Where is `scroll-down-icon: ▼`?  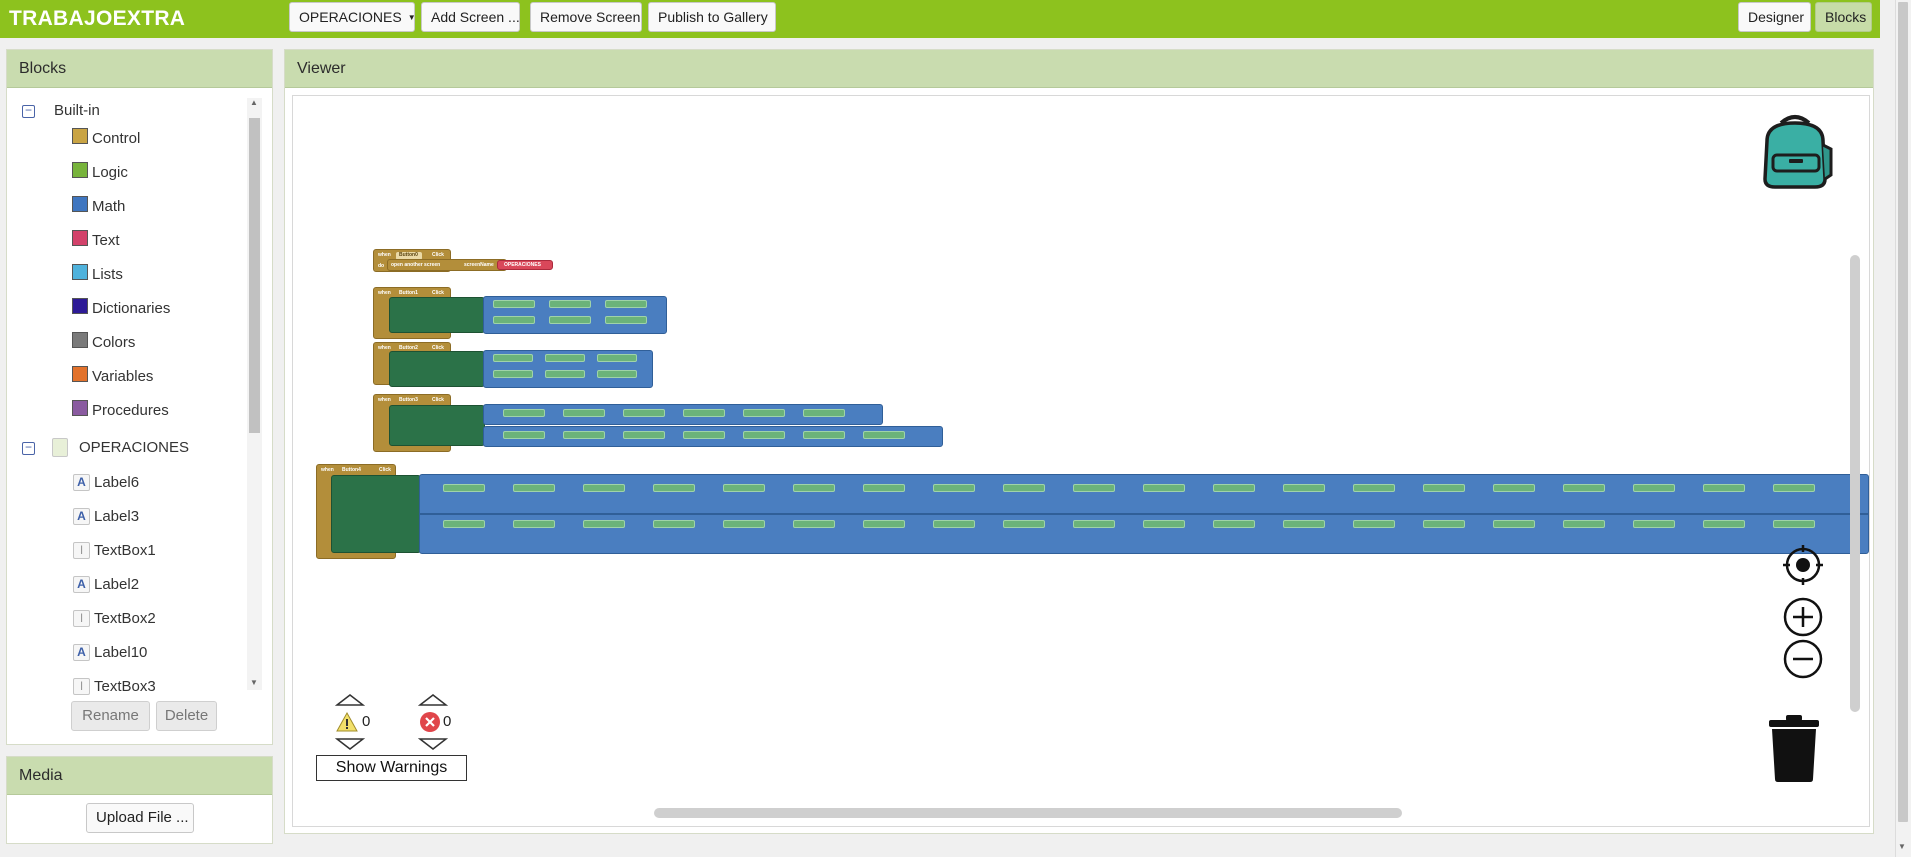
scroll-down-icon: ▼ is located at coordinates (254, 682).